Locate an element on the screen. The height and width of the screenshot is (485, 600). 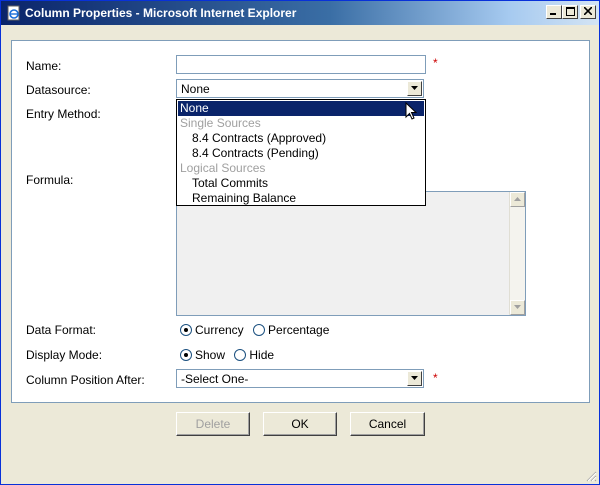
column-position-dropdown-button is located at coordinates (414, 378).